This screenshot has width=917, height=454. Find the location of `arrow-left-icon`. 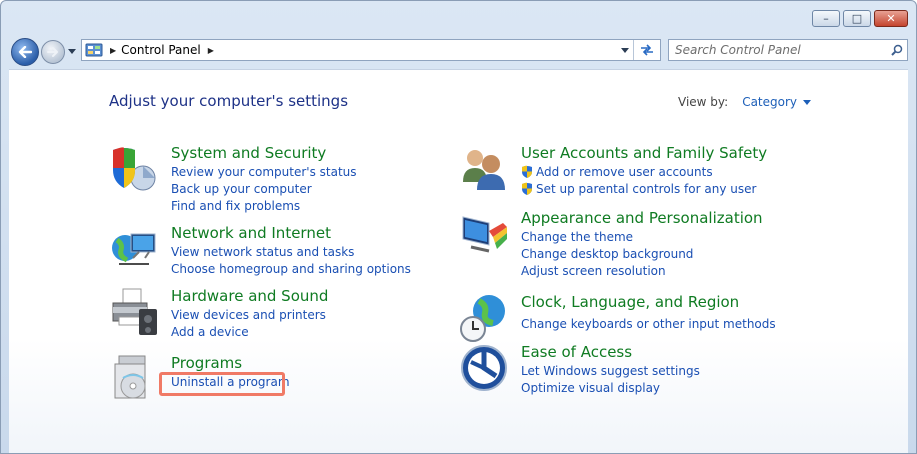

arrow-left-icon is located at coordinates (25, 52).